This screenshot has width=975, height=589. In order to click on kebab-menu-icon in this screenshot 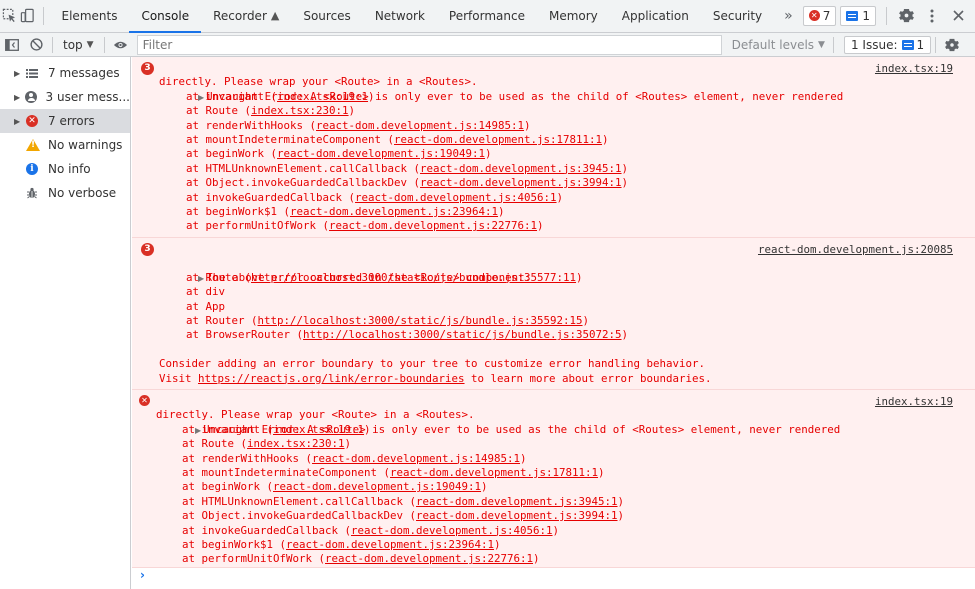, I will do `click(932, 16)`.